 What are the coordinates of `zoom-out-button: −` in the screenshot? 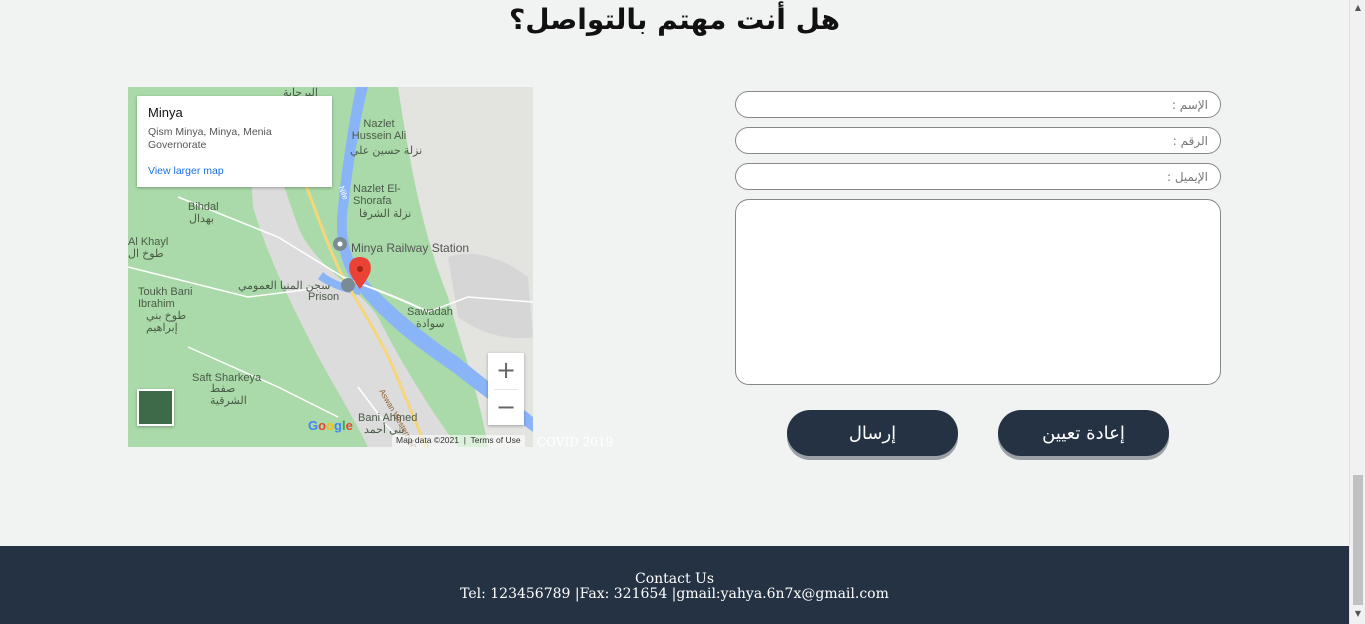 It's located at (506, 408).